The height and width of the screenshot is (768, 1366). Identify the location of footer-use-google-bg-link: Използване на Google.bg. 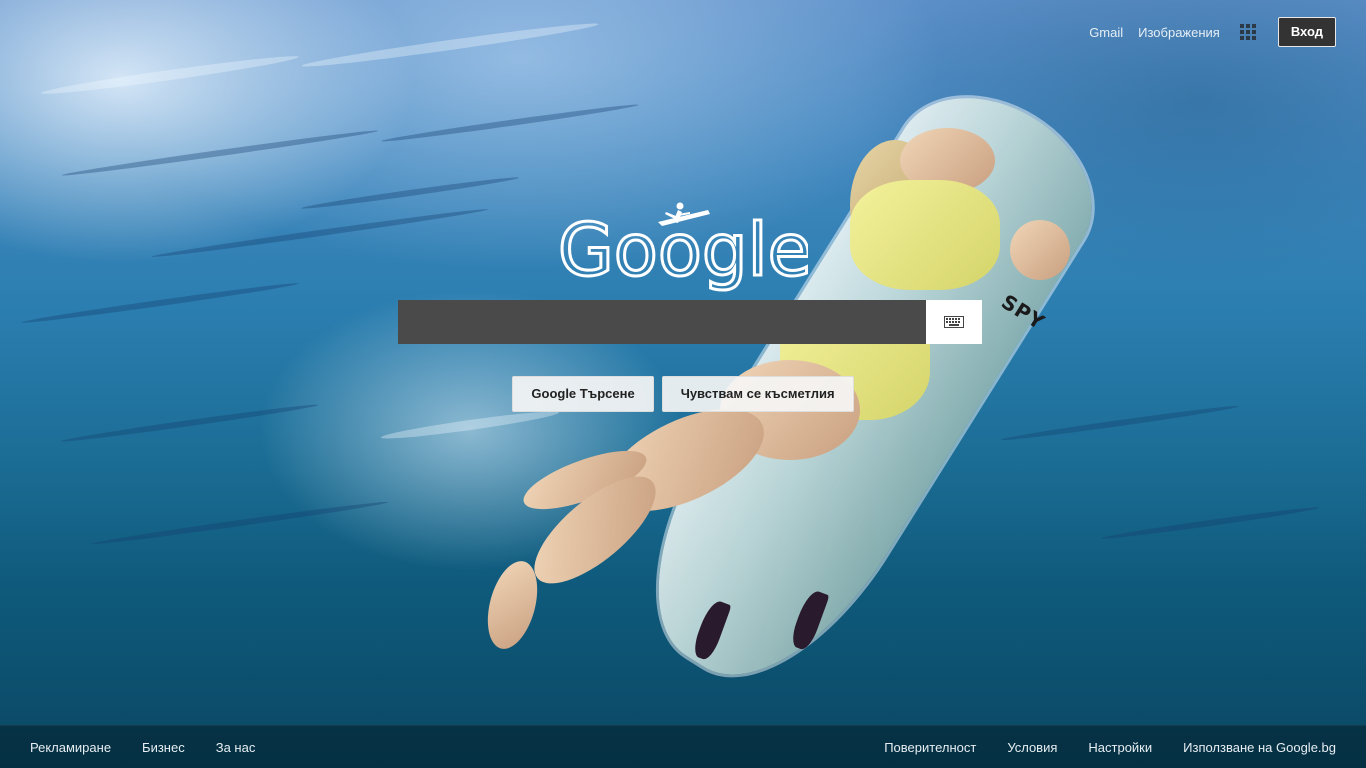
(1259, 747).